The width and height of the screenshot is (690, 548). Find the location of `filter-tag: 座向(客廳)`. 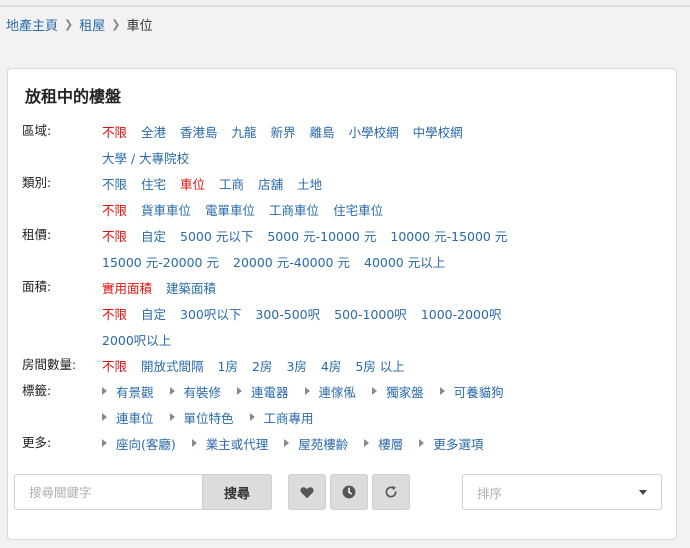

filter-tag: 座向(客廳) is located at coordinates (139, 443).